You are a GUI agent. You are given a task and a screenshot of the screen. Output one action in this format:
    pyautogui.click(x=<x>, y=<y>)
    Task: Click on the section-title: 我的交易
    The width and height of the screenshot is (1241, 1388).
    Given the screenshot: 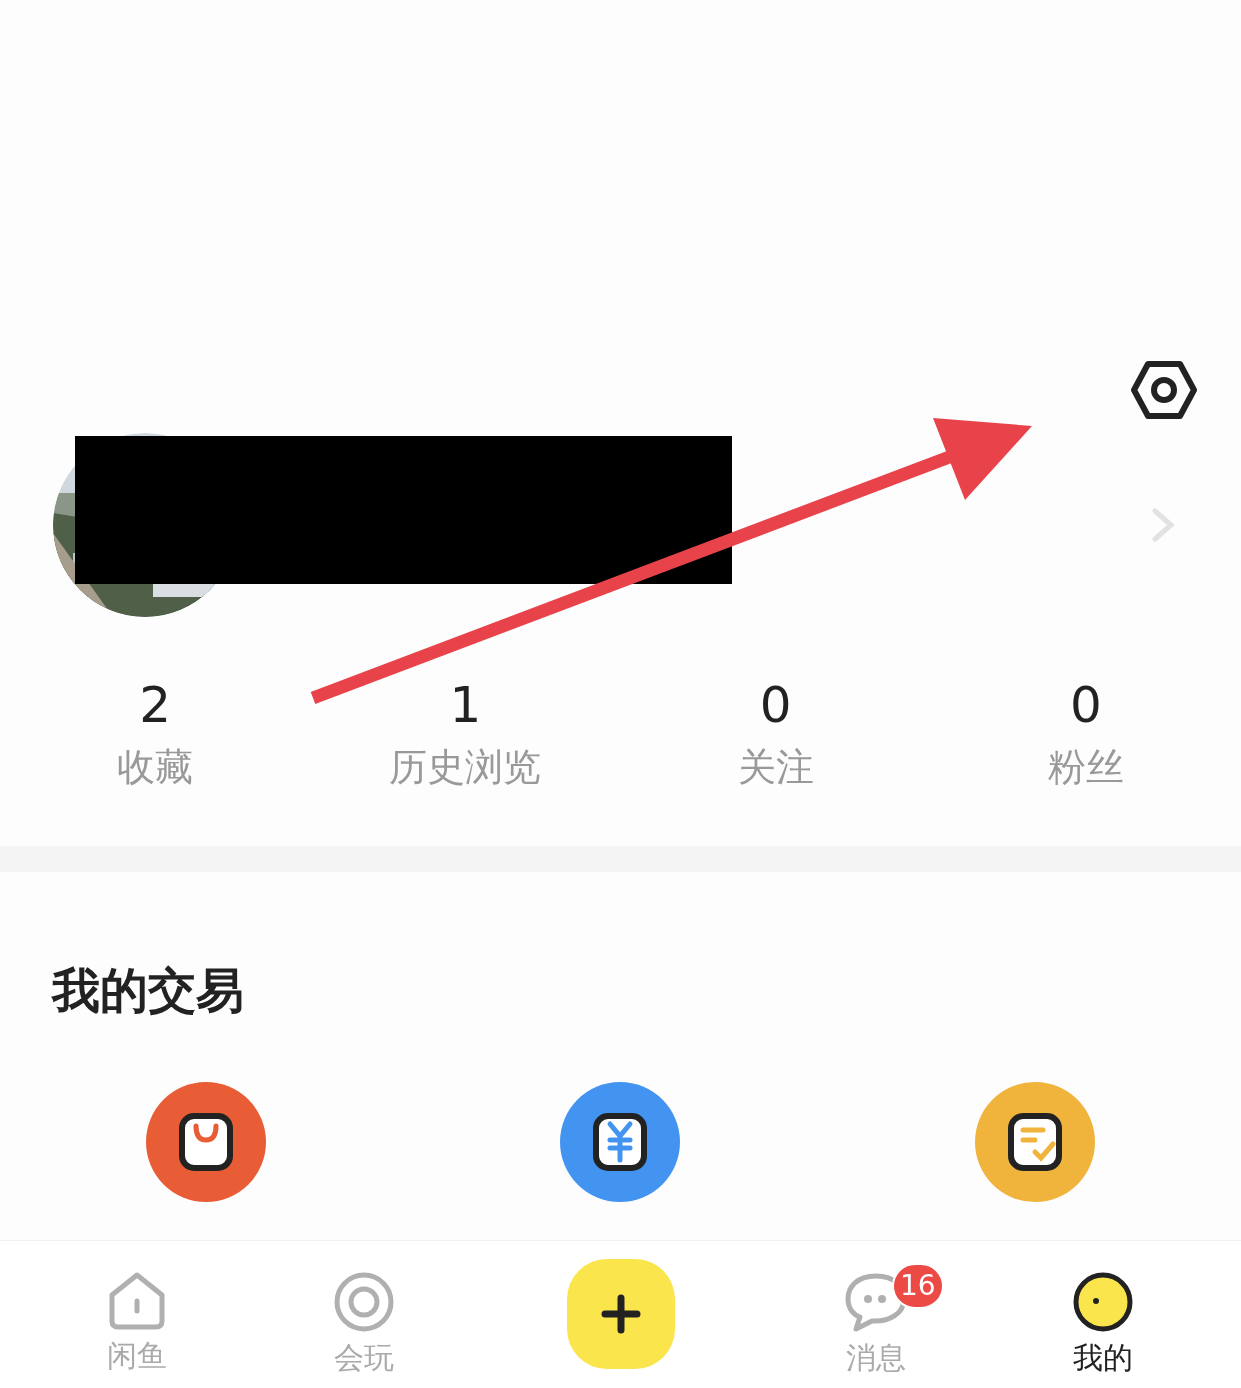 What is the action you would take?
    pyautogui.click(x=147, y=990)
    